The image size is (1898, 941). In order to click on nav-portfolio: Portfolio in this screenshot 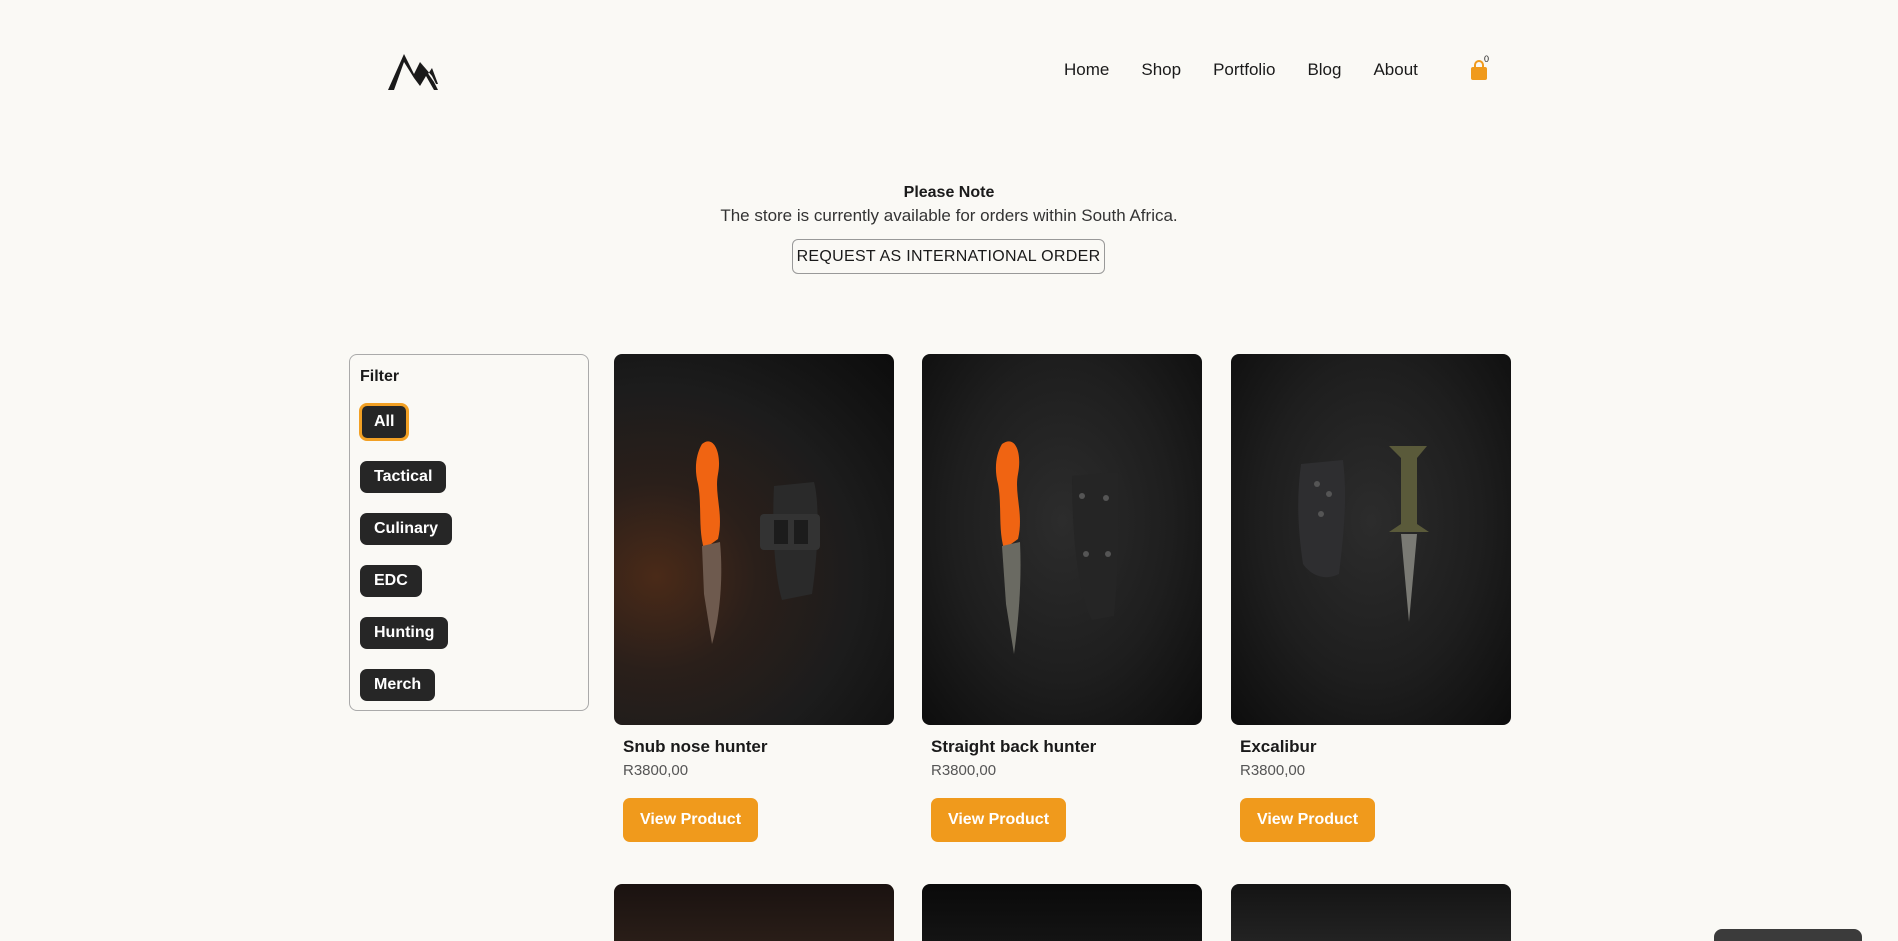, I will do `click(1244, 70)`.